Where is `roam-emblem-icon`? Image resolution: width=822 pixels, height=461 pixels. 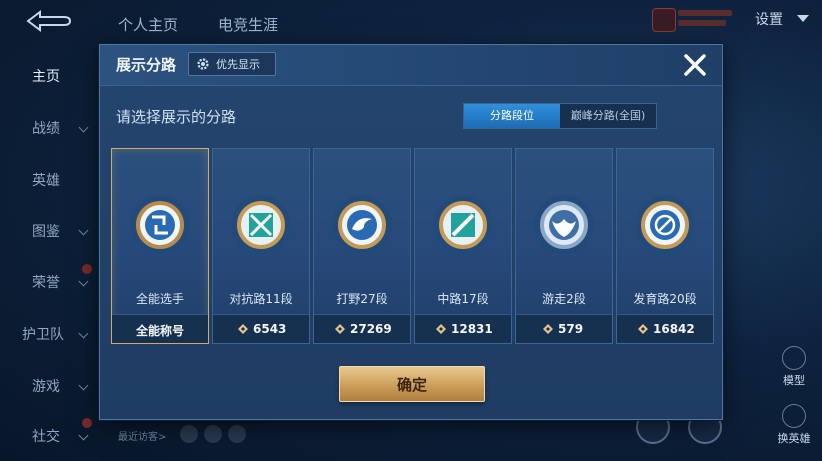
roam-emblem-icon is located at coordinates (564, 225).